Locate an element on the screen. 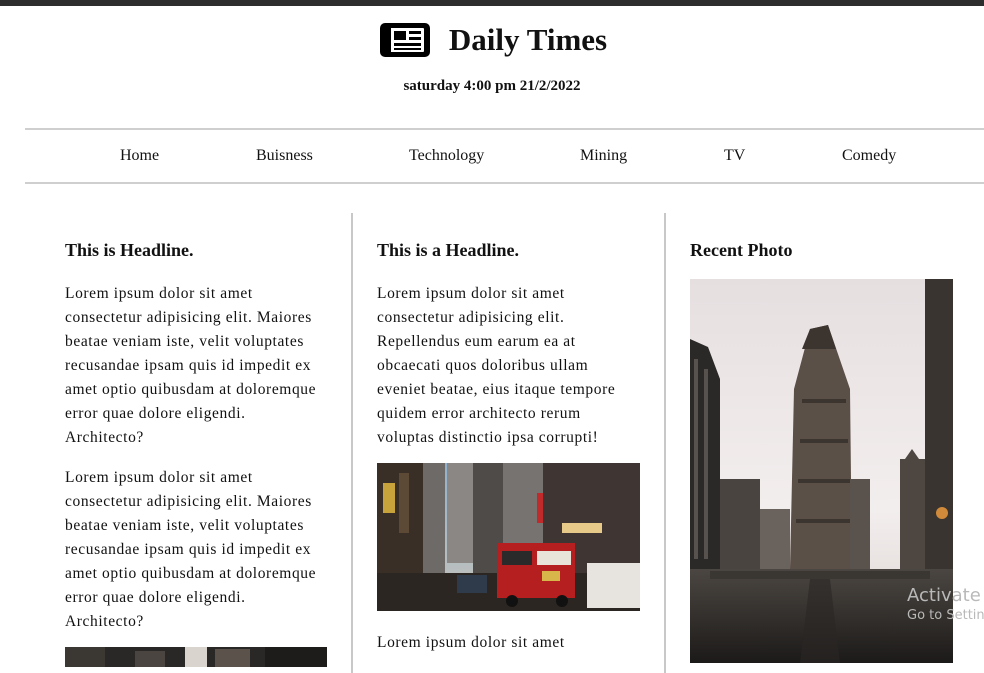  nav-item-tv: TV is located at coordinates (734, 156).